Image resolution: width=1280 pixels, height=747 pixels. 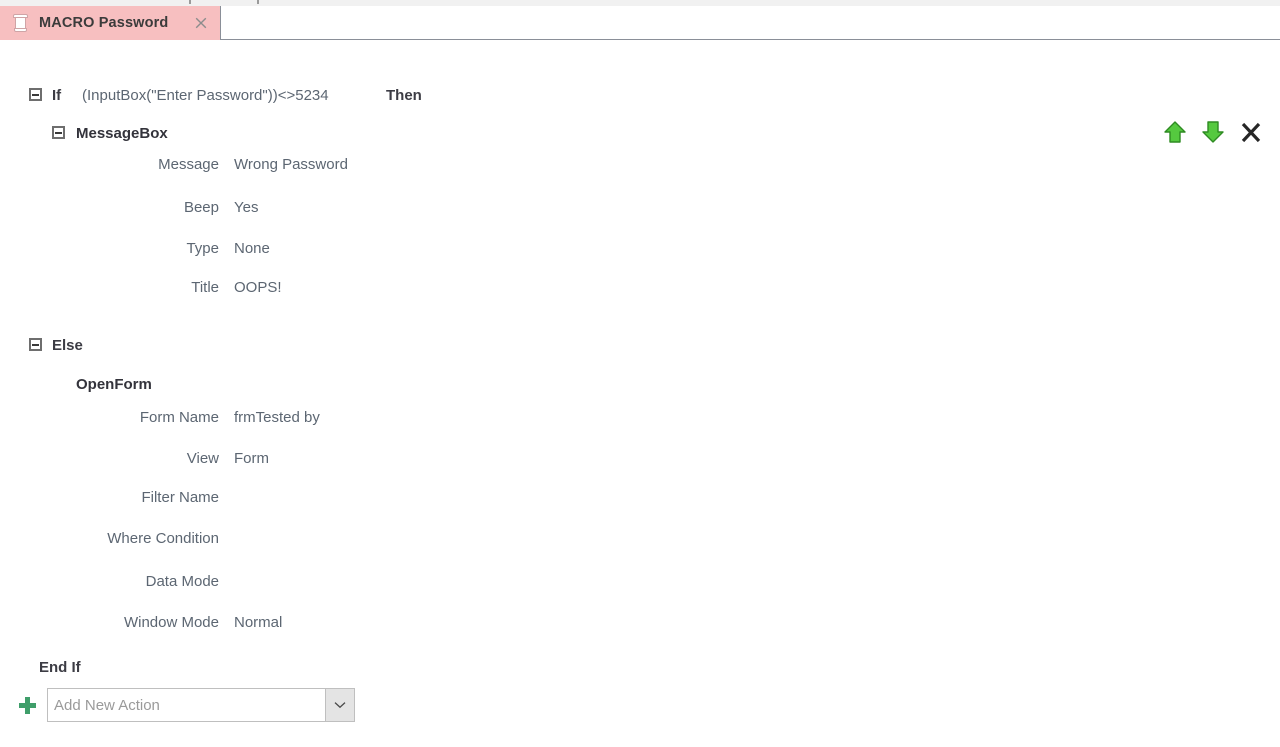 I want to click on collapse-toggle-messagebox, so click(x=58, y=132).